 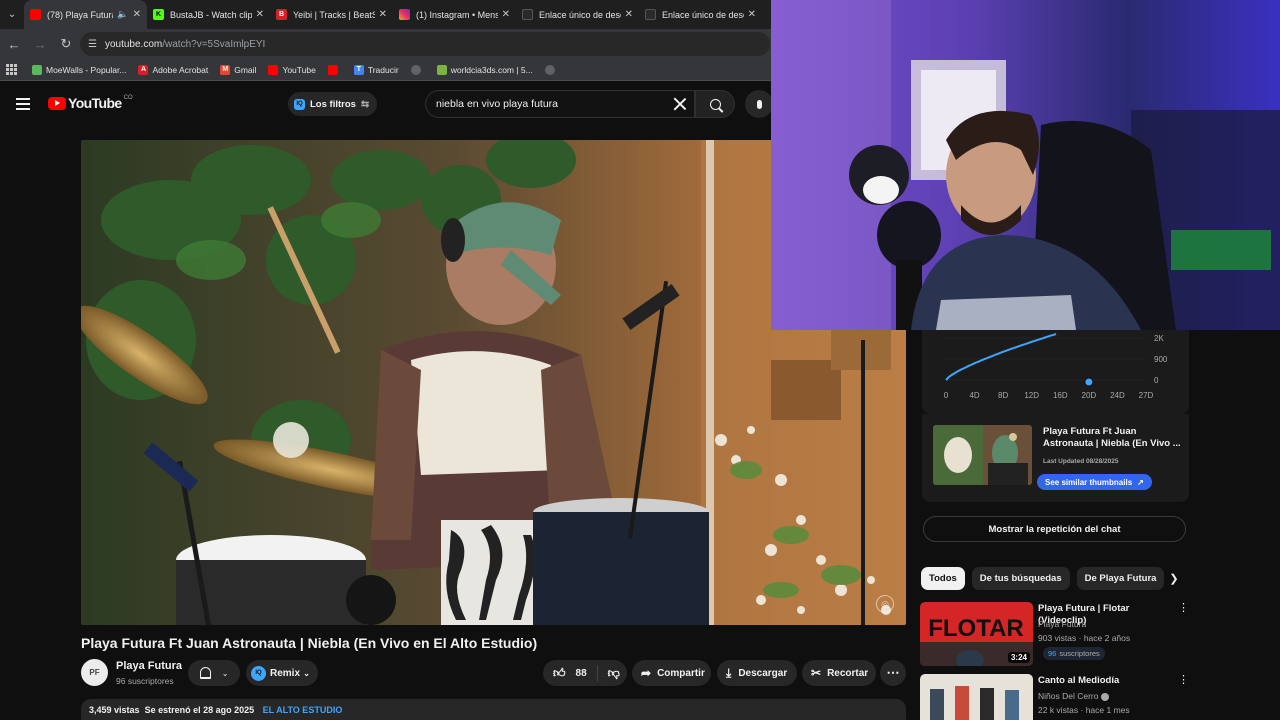 I want to click on browser-tab-5: Enlace único de desca ✕, so click(x=700, y=14).